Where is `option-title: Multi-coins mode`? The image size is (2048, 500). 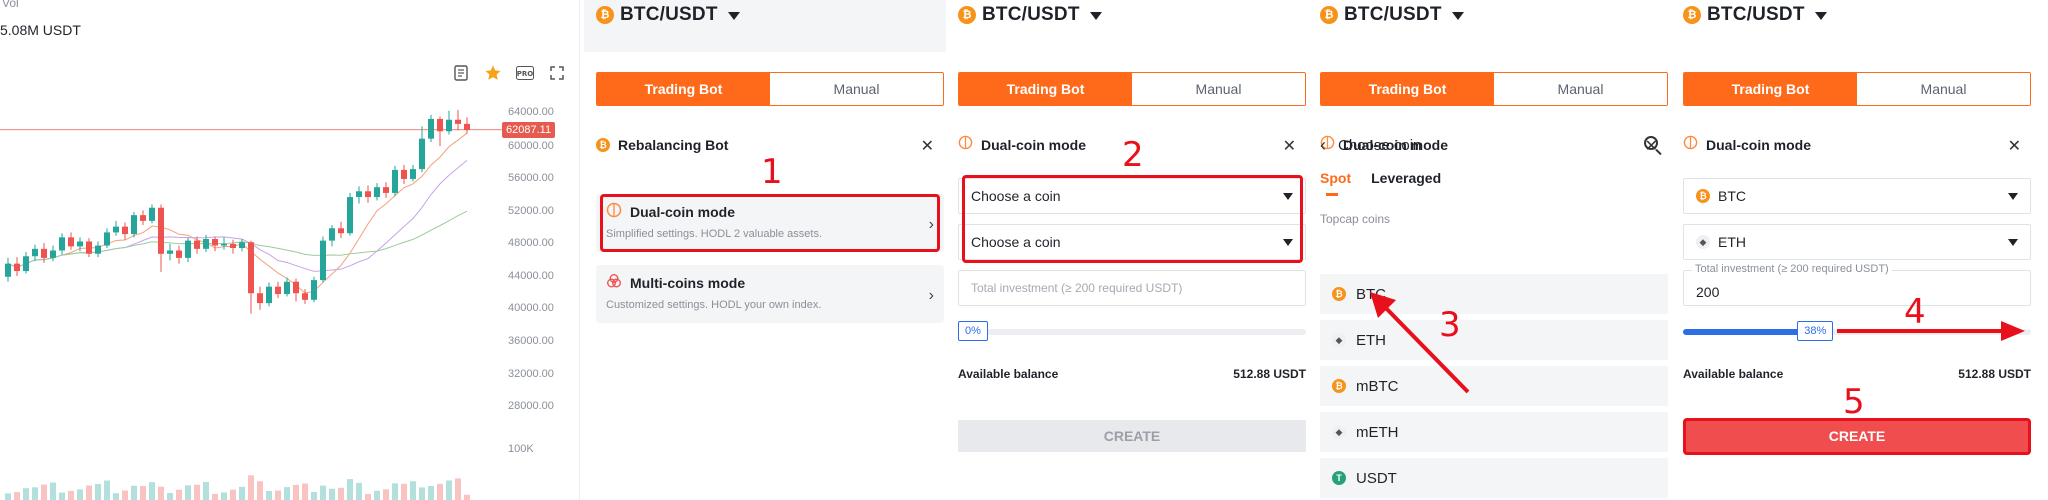 option-title: Multi-coins mode is located at coordinates (688, 282).